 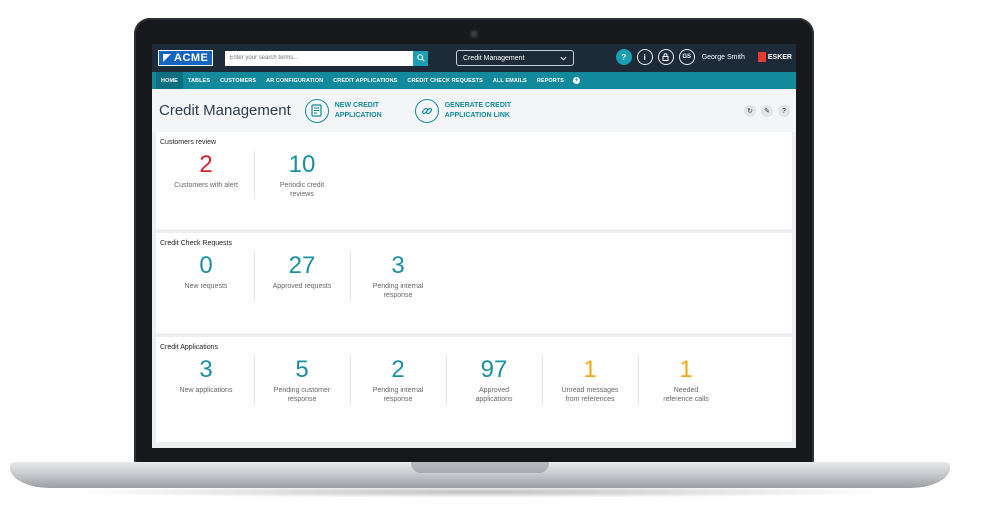 I want to click on kpi-value: 0, so click(x=206, y=265).